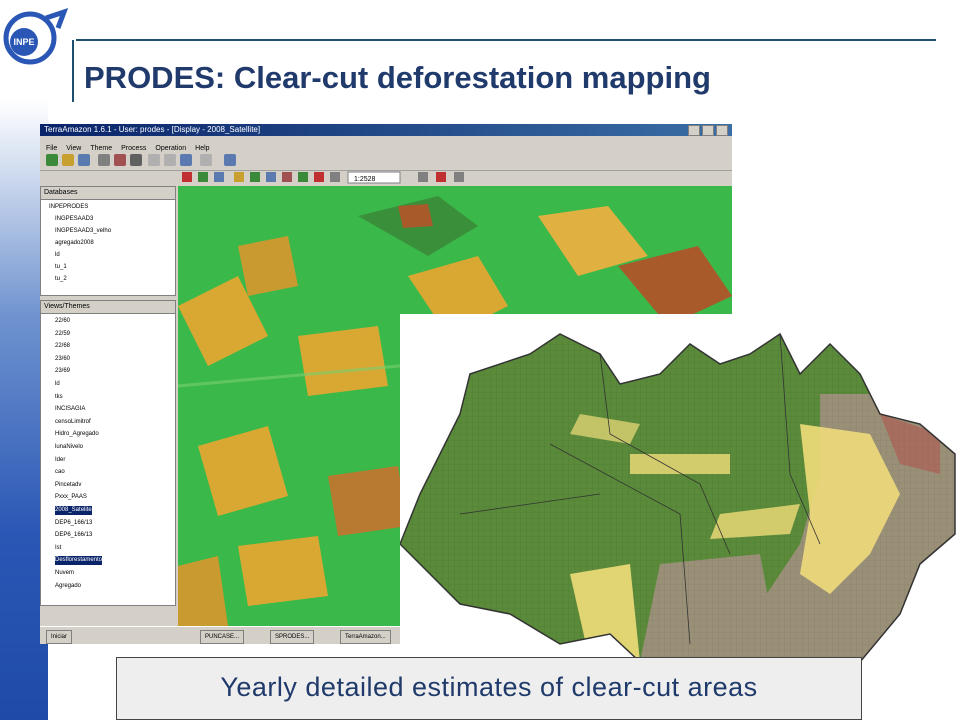  Describe the element at coordinates (239, 177) in the screenshot. I see `edit-icon` at that location.